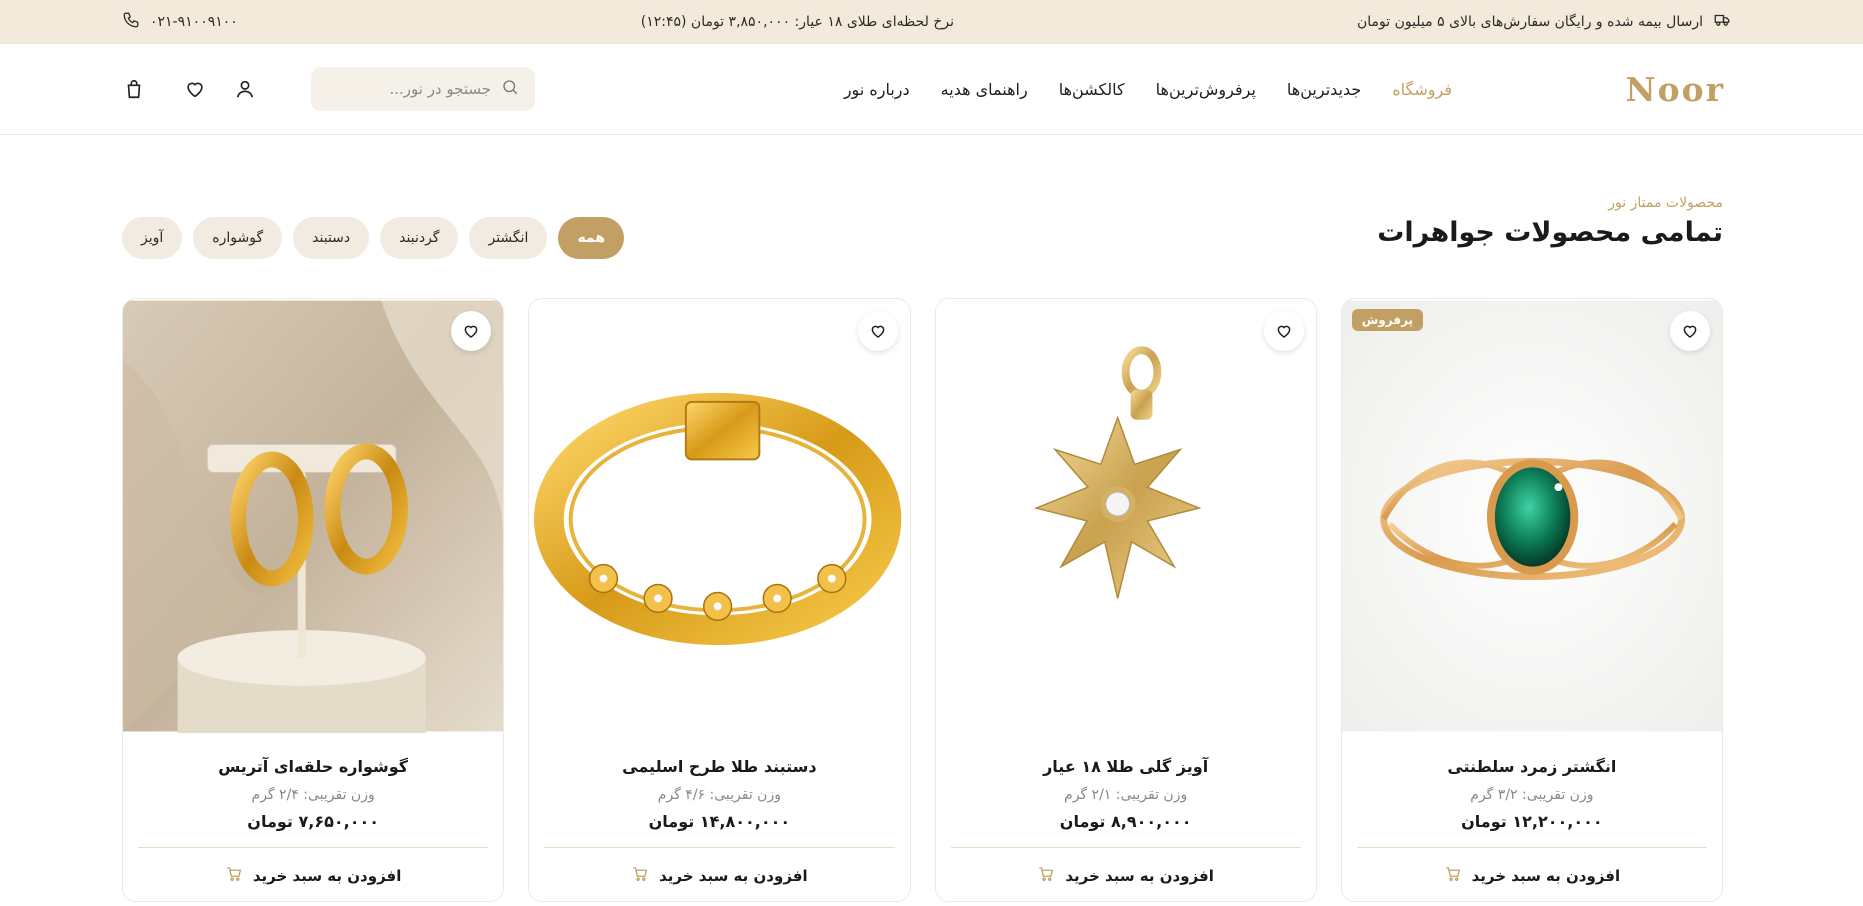  What do you see at coordinates (1125, 821) in the screenshot?
I see `product-price: ۸,۹۰۰,۰۰۰ تومان` at bounding box center [1125, 821].